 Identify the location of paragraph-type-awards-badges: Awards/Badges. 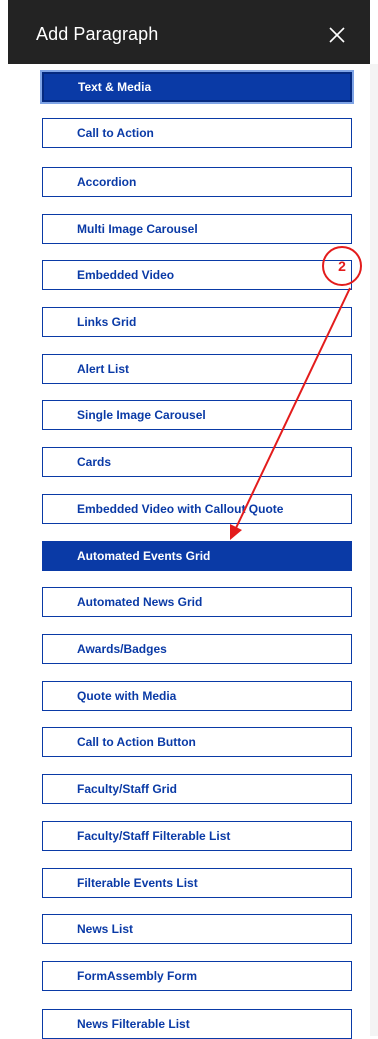
(197, 649).